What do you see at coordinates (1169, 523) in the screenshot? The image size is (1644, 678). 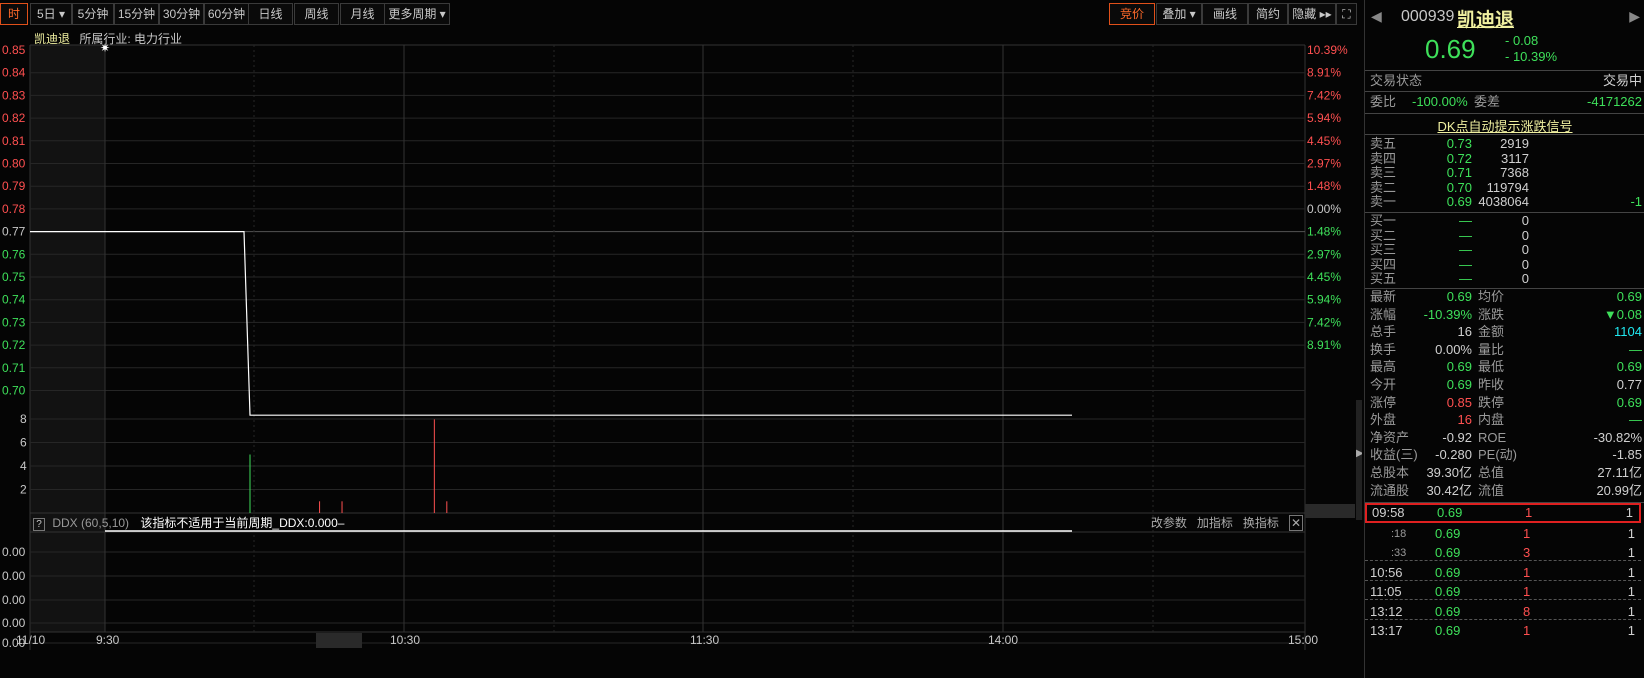 I see `edit-params-button: 改参数` at bounding box center [1169, 523].